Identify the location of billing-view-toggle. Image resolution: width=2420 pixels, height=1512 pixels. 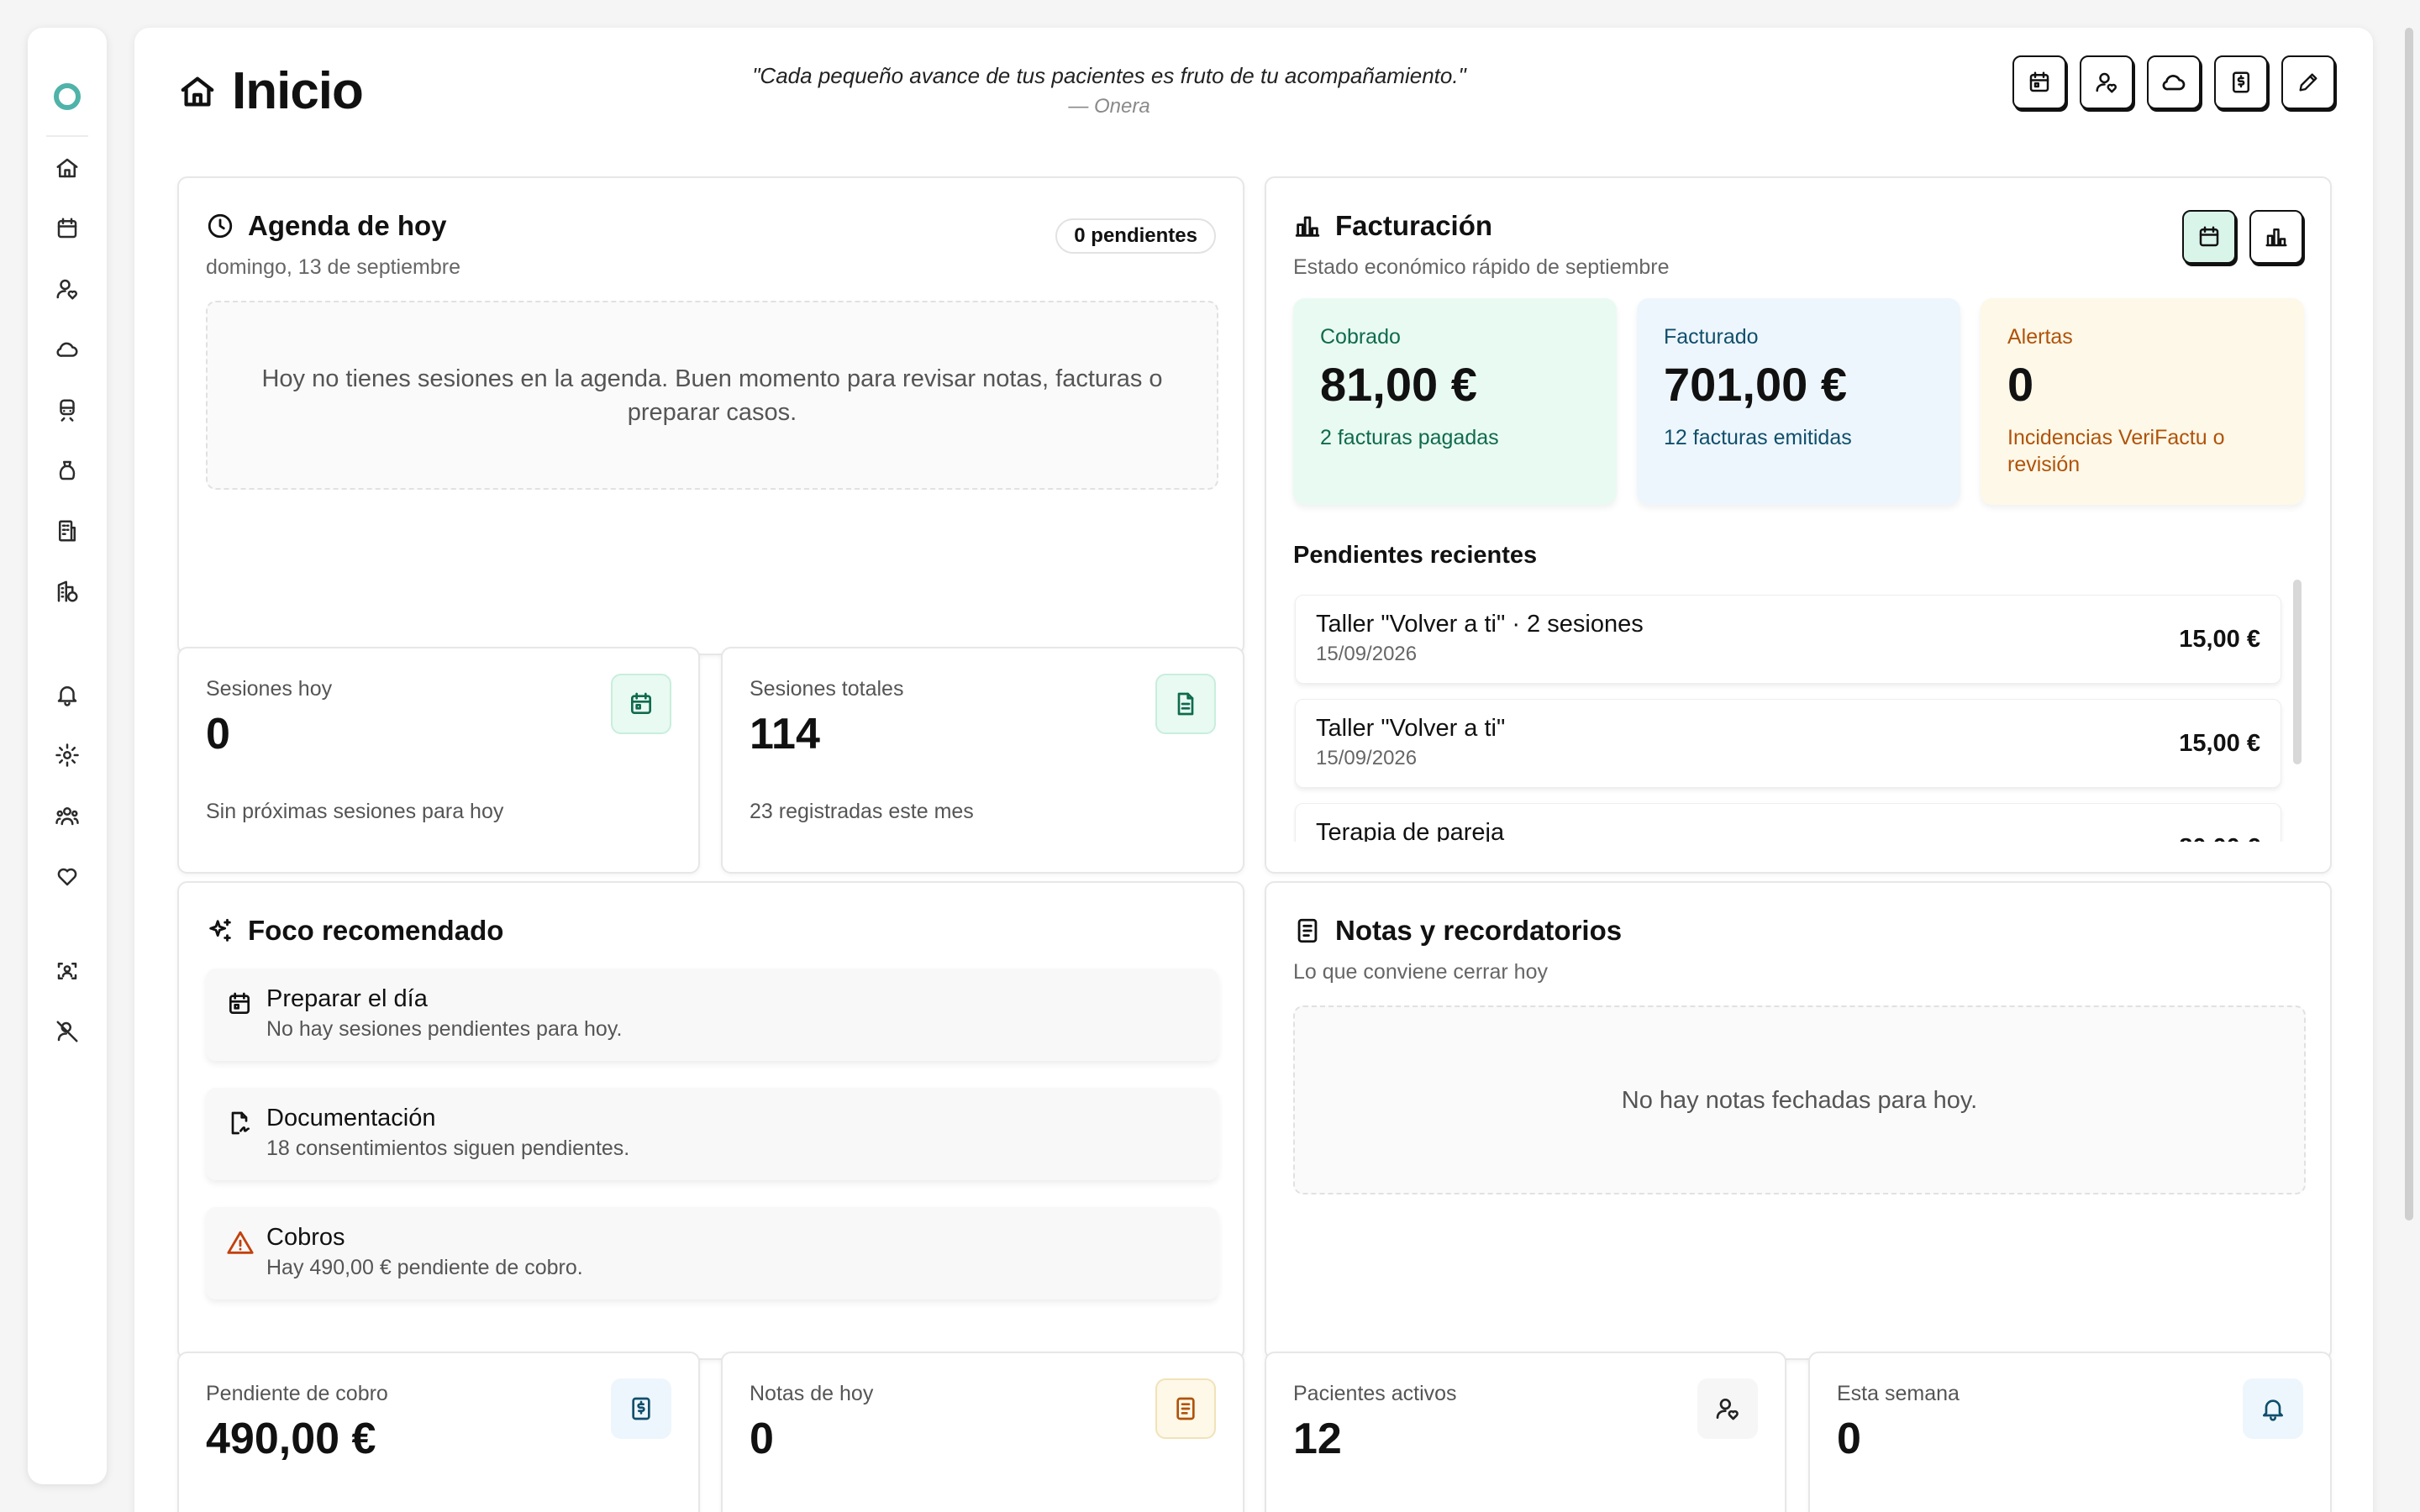
(2242, 237).